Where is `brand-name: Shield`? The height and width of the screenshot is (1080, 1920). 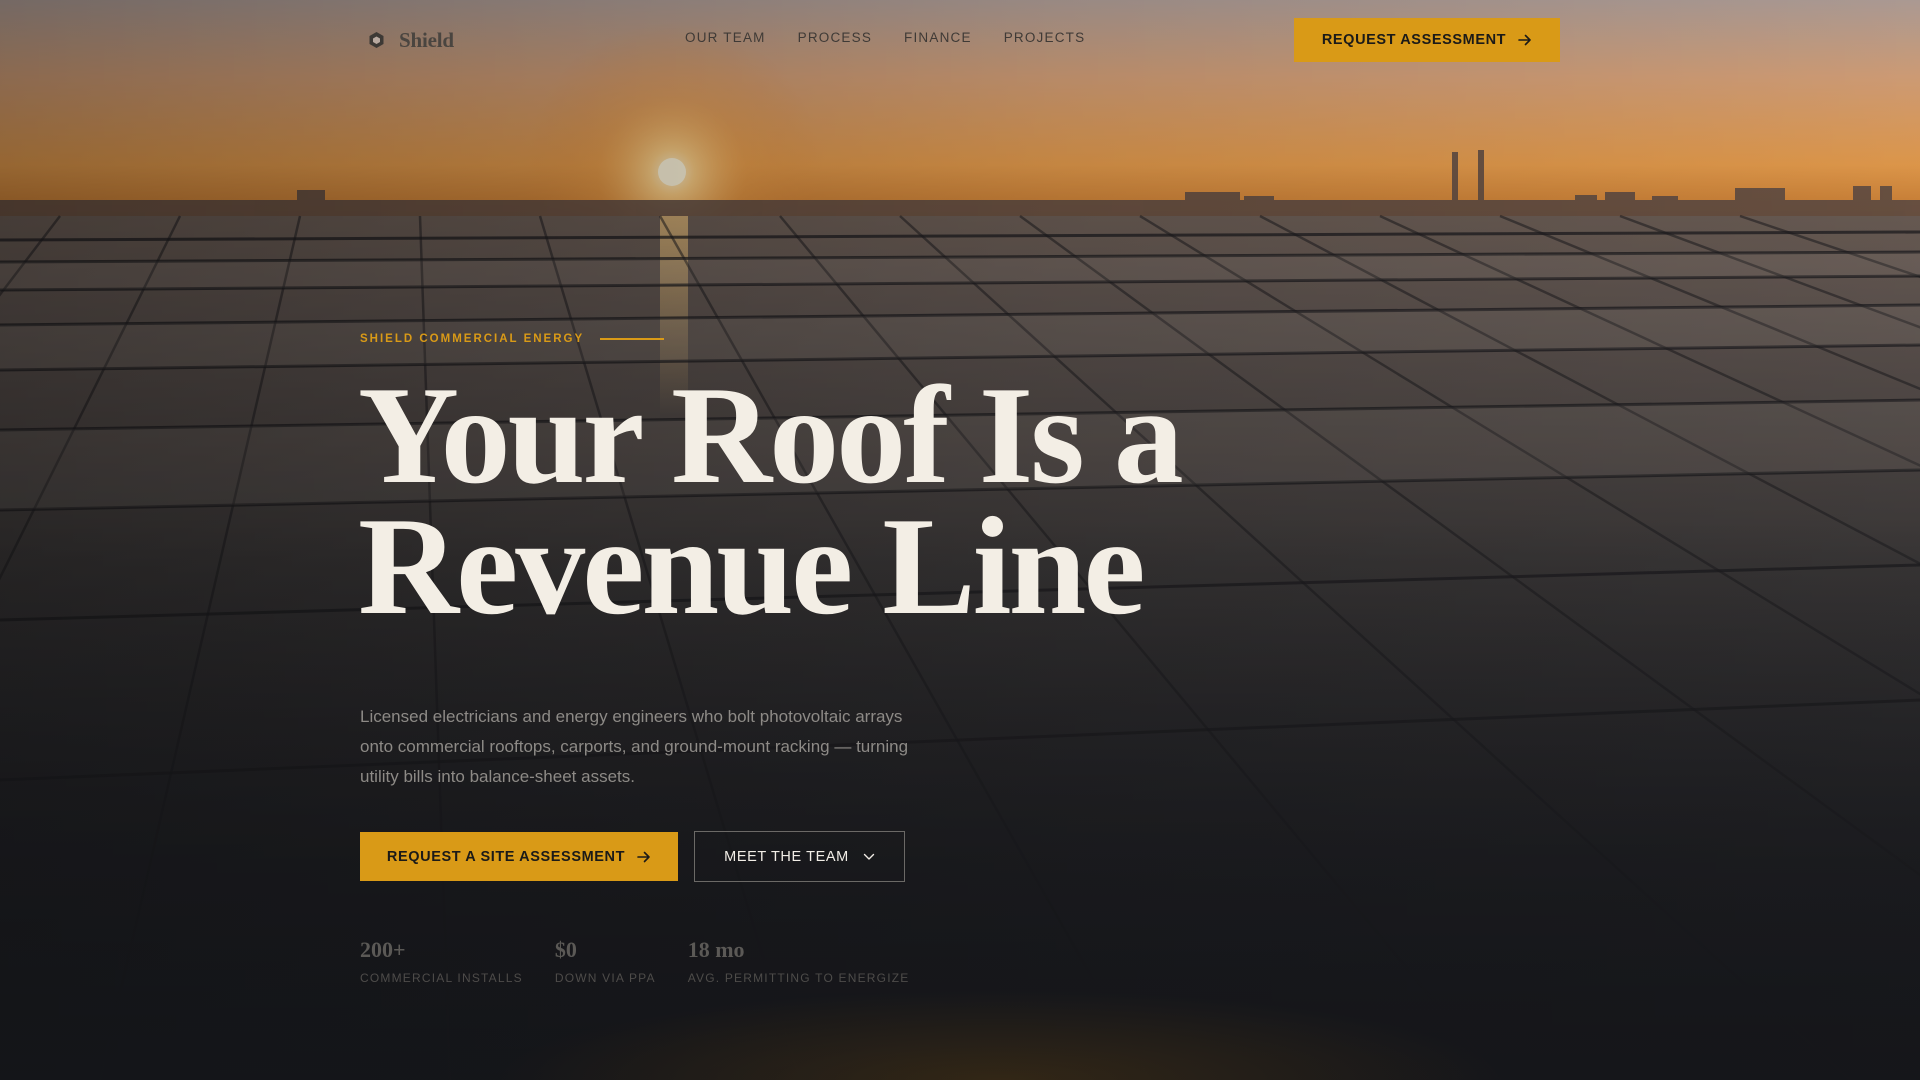 brand-name: Shield is located at coordinates (426, 39).